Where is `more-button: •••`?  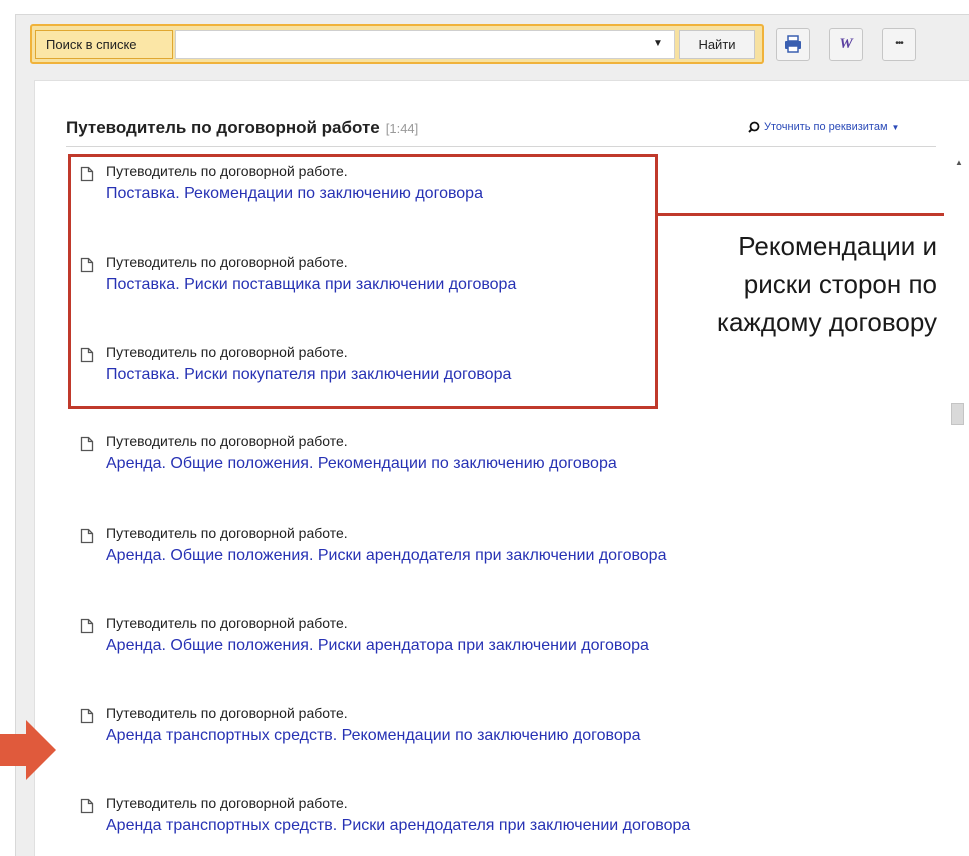
more-button: ••• is located at coordinates (899, 44).